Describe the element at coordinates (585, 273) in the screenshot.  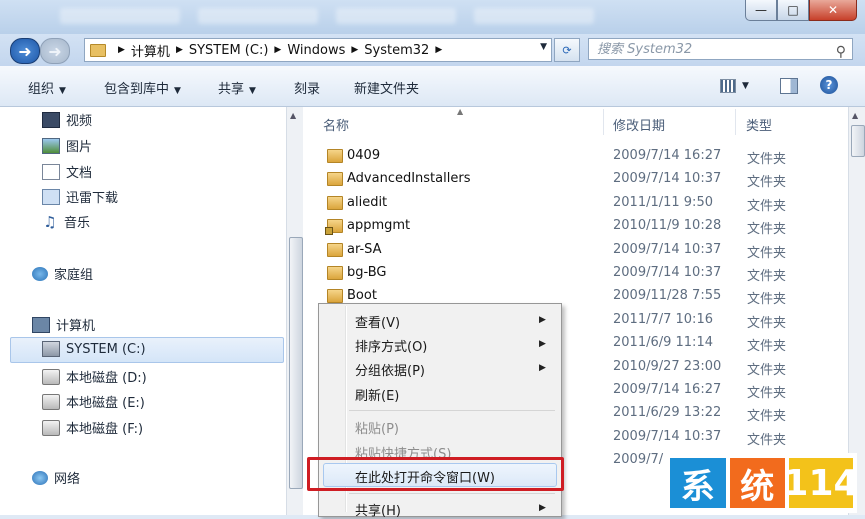
I see `file-row: bg-BG 2009/7/14 10:37 文件夹` at that location.